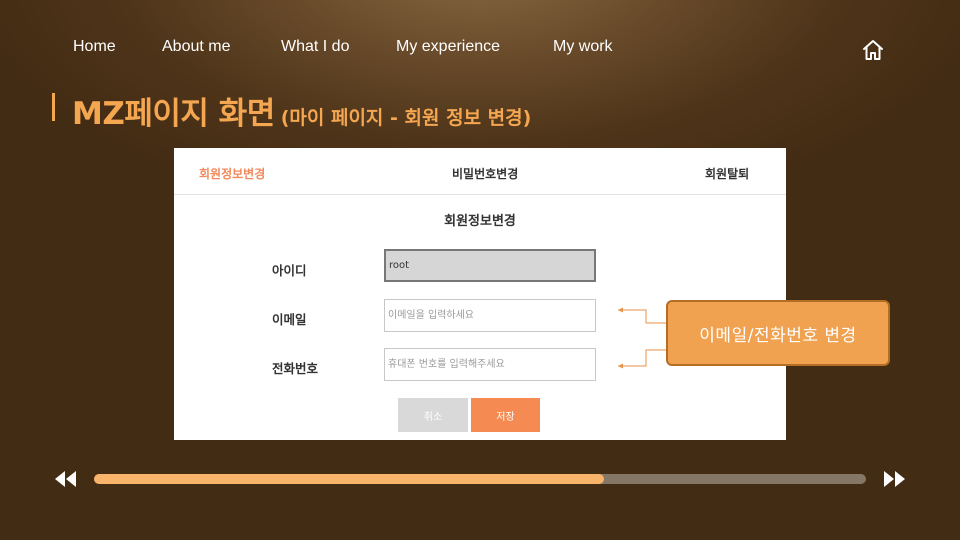 The image size is (960, 540). Describe the element at coordinates (406, 118) in the screenshot. I see `page-title-sub: (마이 페이지 - 회원 정보 변경)` at that location.